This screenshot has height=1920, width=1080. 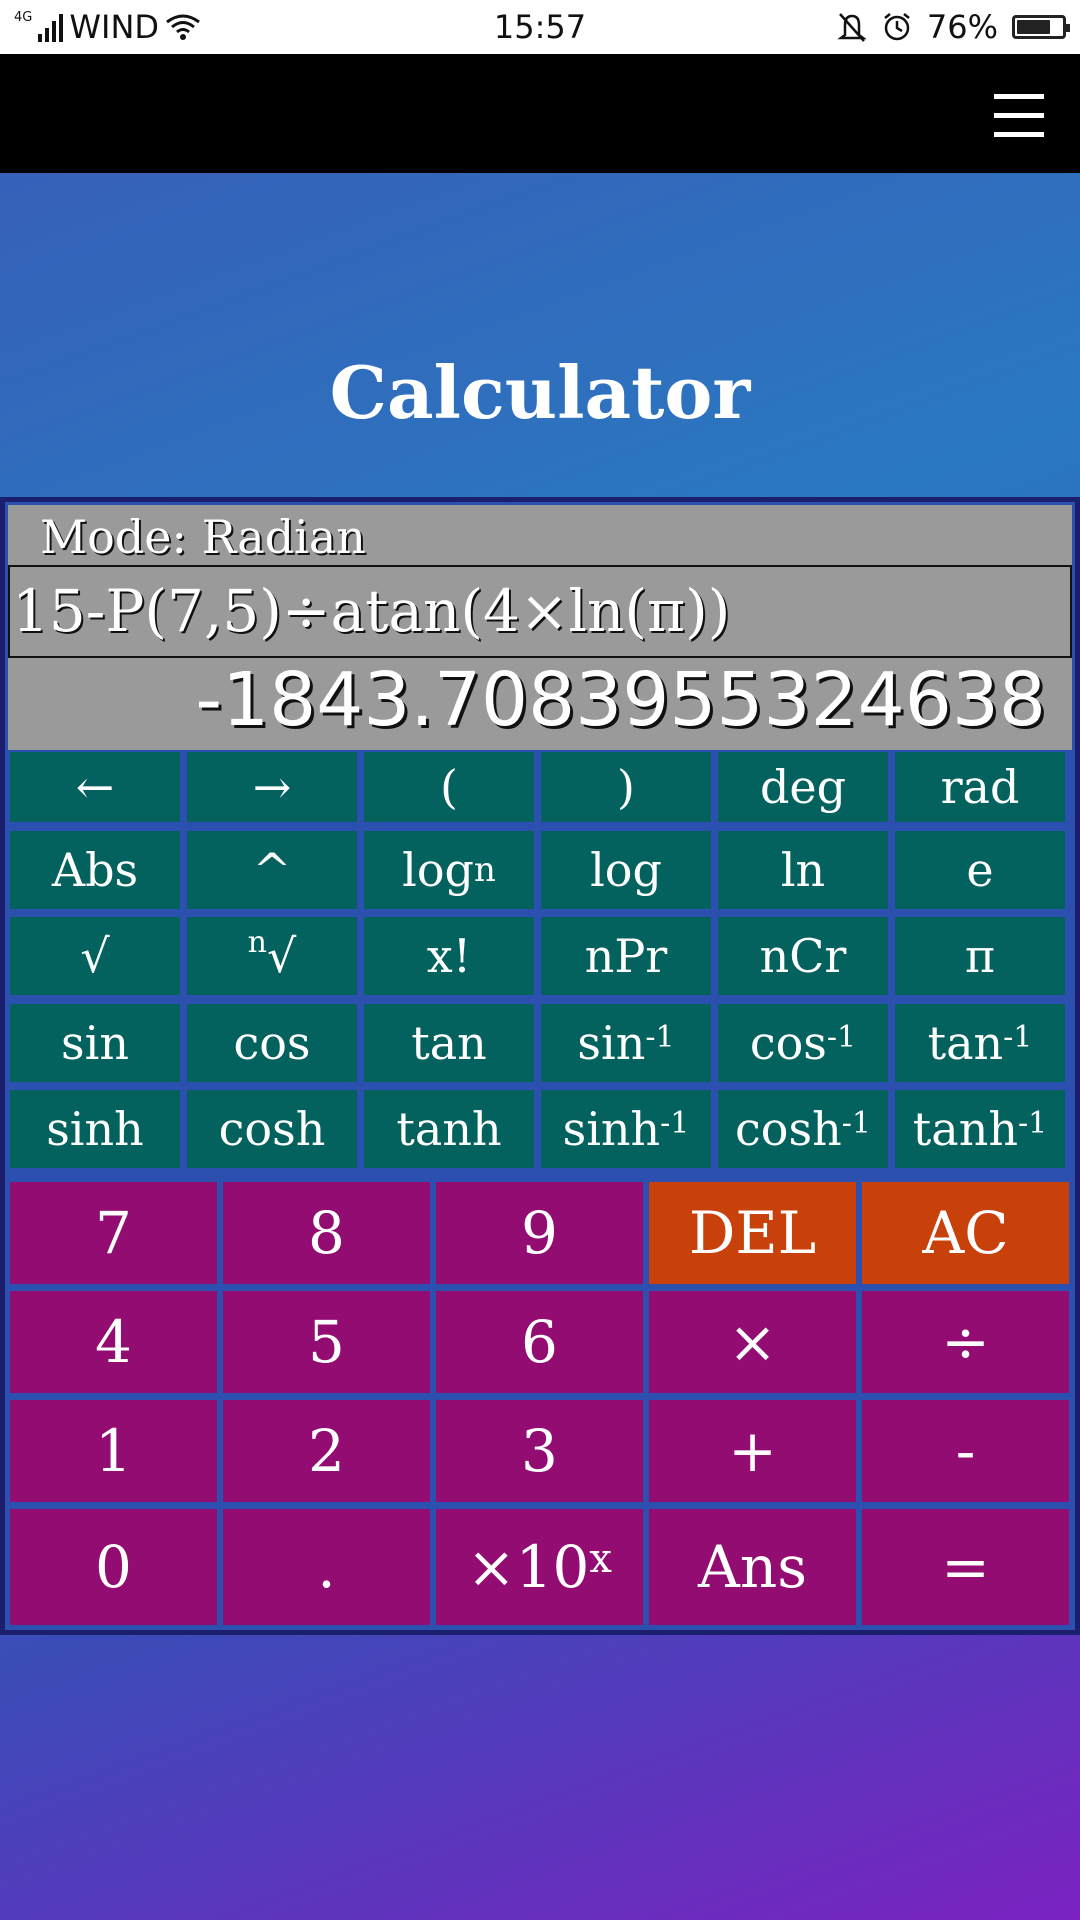 I want to click on ans-button: Ans, so click(x=752, y=1567).